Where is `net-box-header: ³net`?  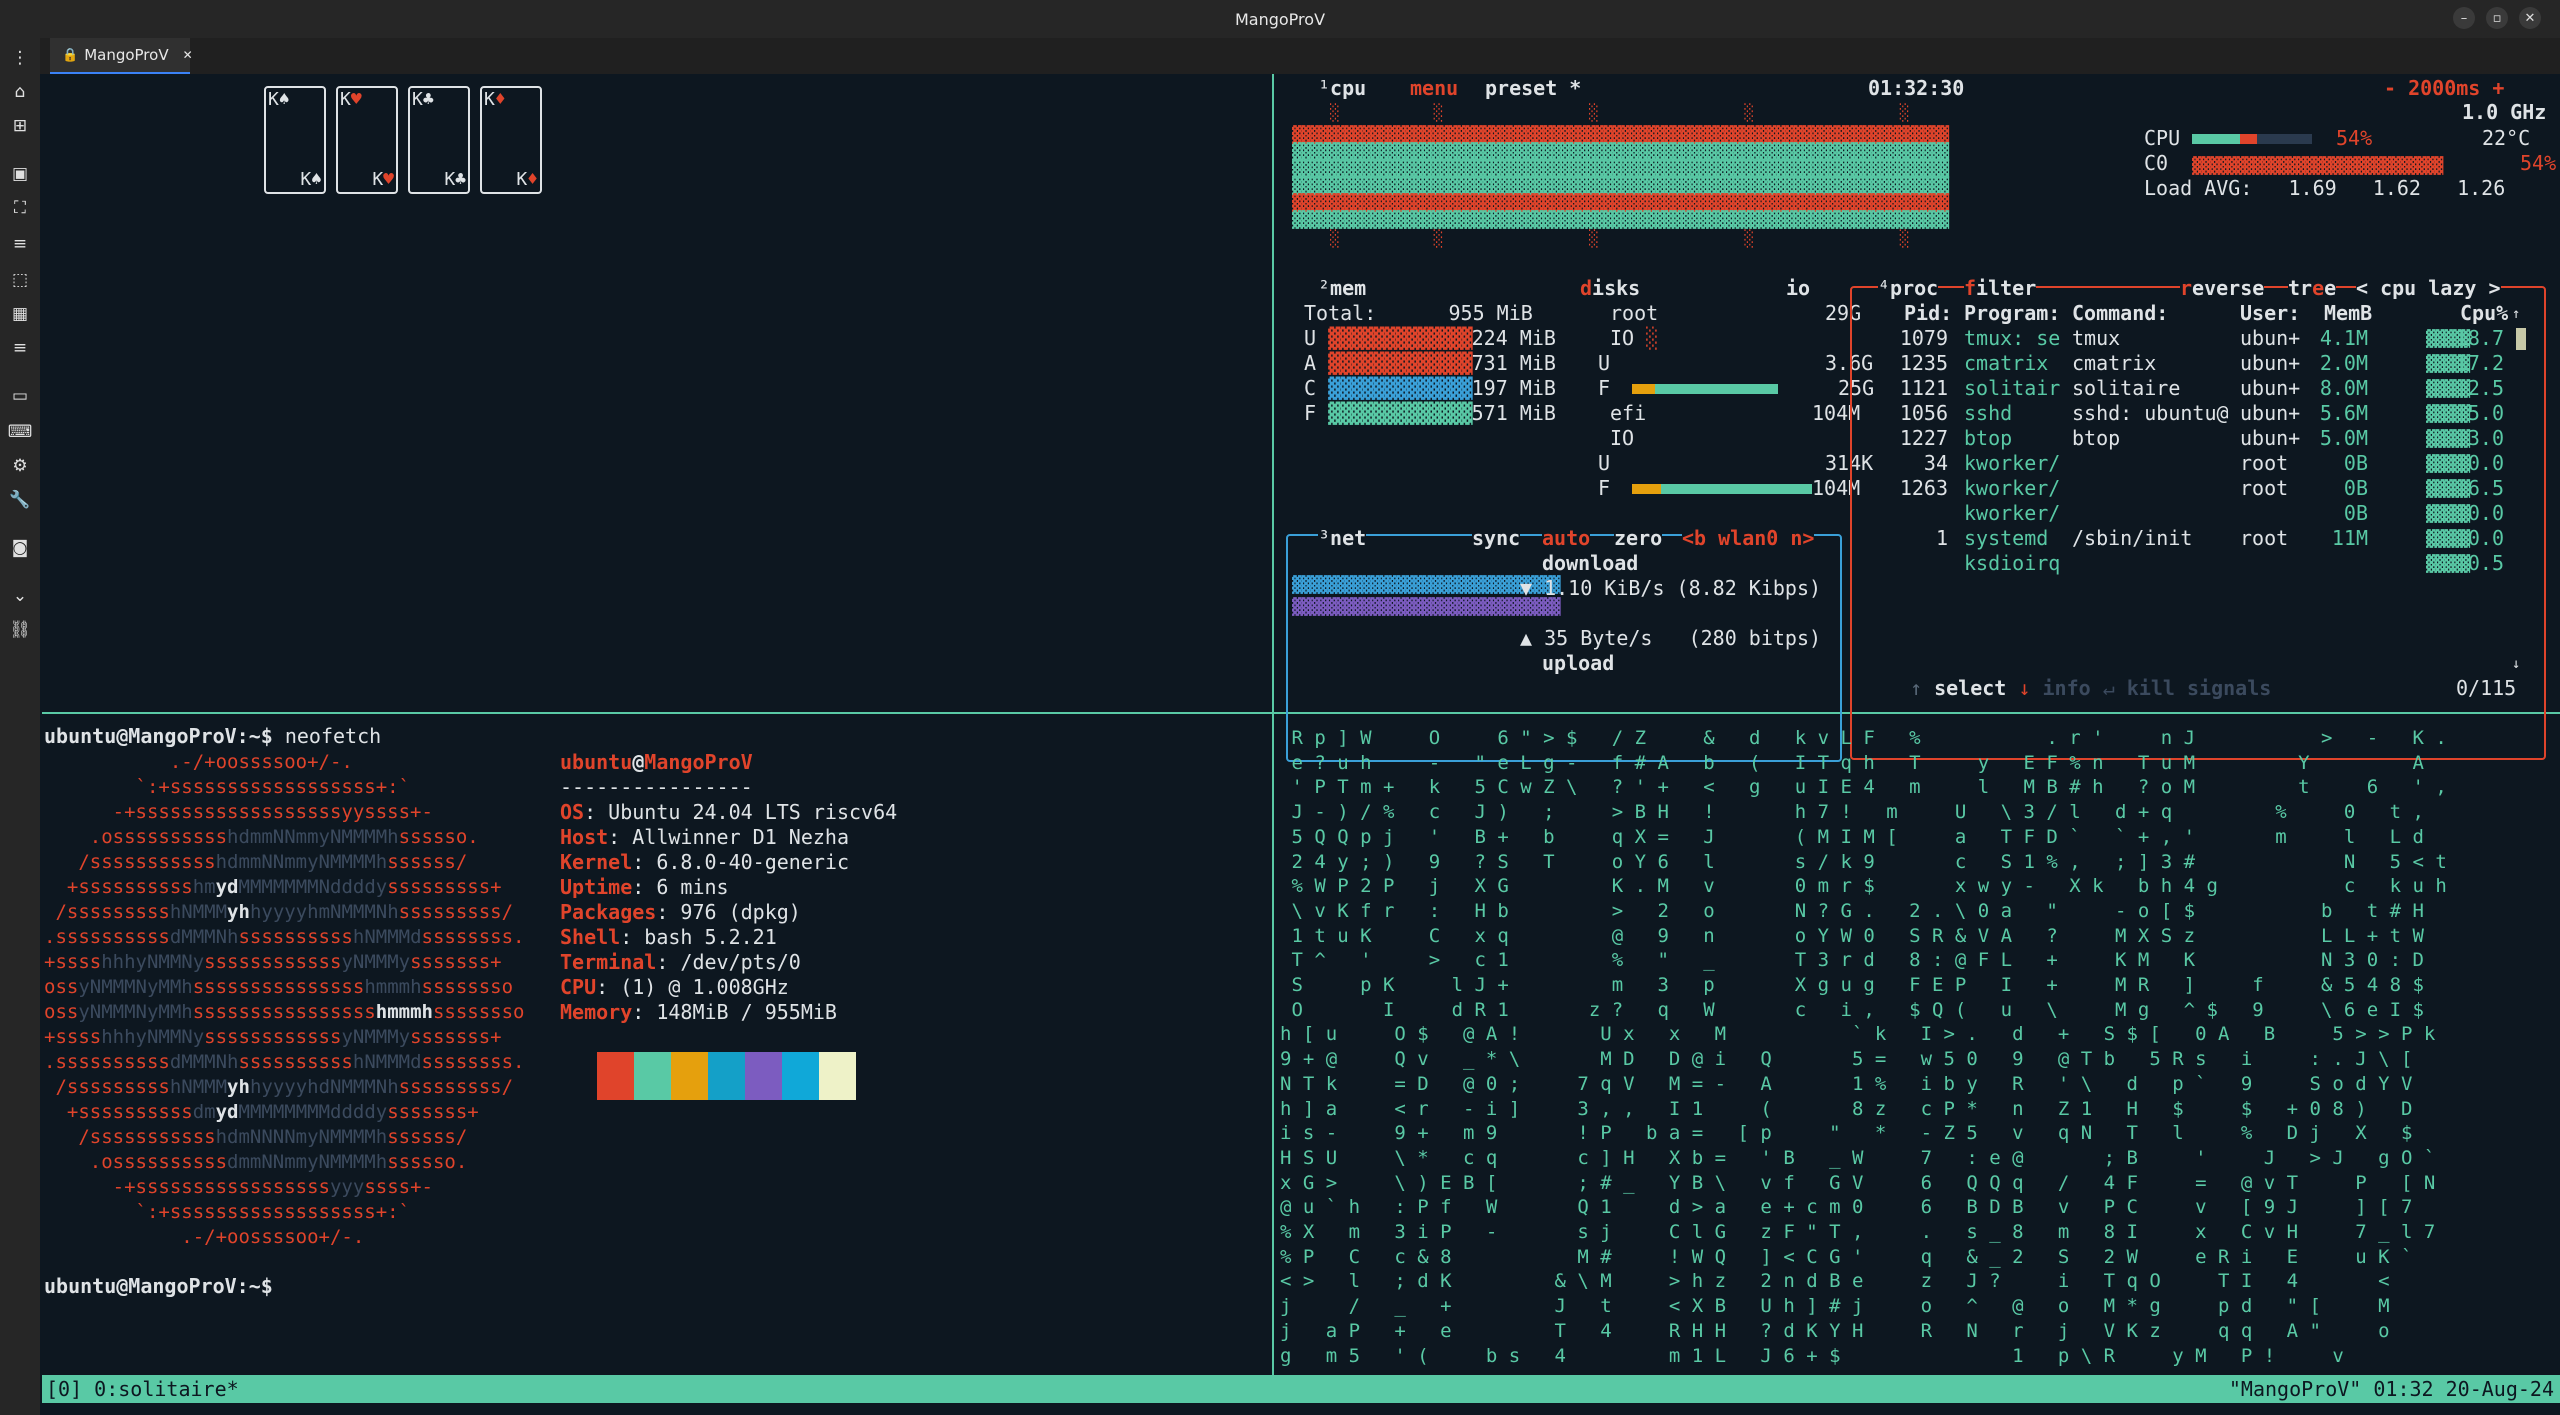
net-box-header: ³net is located at coordinates (1342, 538).